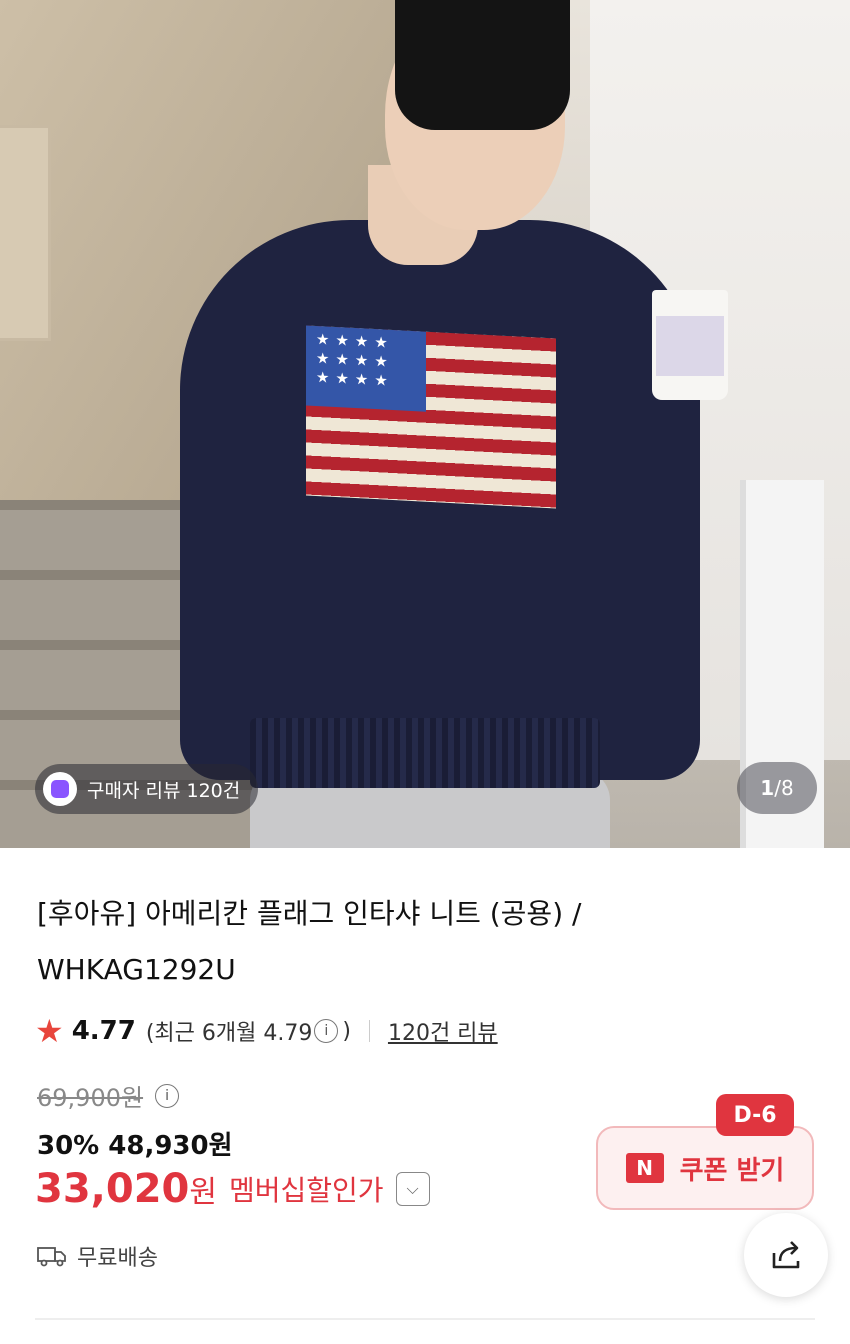 The width and height of the screenshot is (850, 1344). What do you see at coordinates (366, 368) in the screenshot?
I see `flag-stars: ★★★★ ★★★★ ★★★★` at bounding box center [366, 368].